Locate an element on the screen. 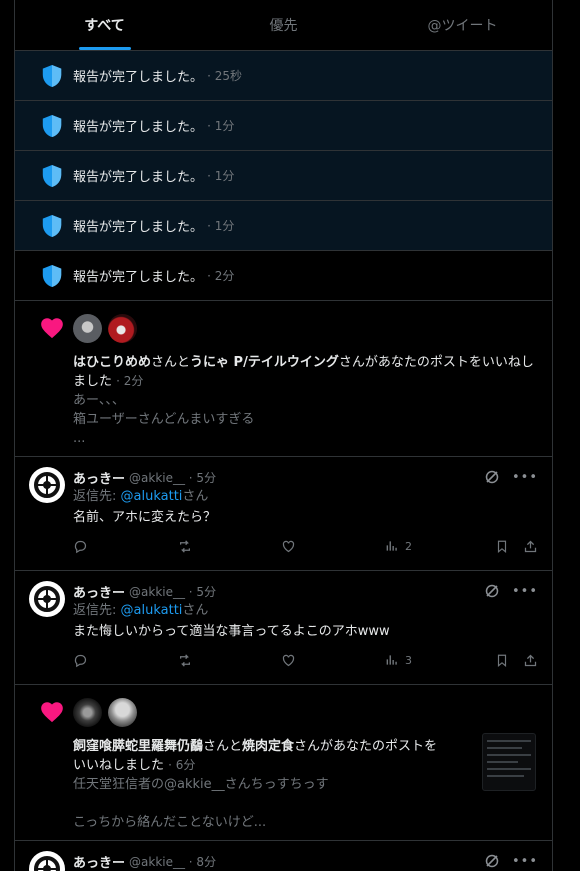 Image resolution: width=580 pixels, height=871 pixels. post-thumbnail is located at coordinates (509, 762).